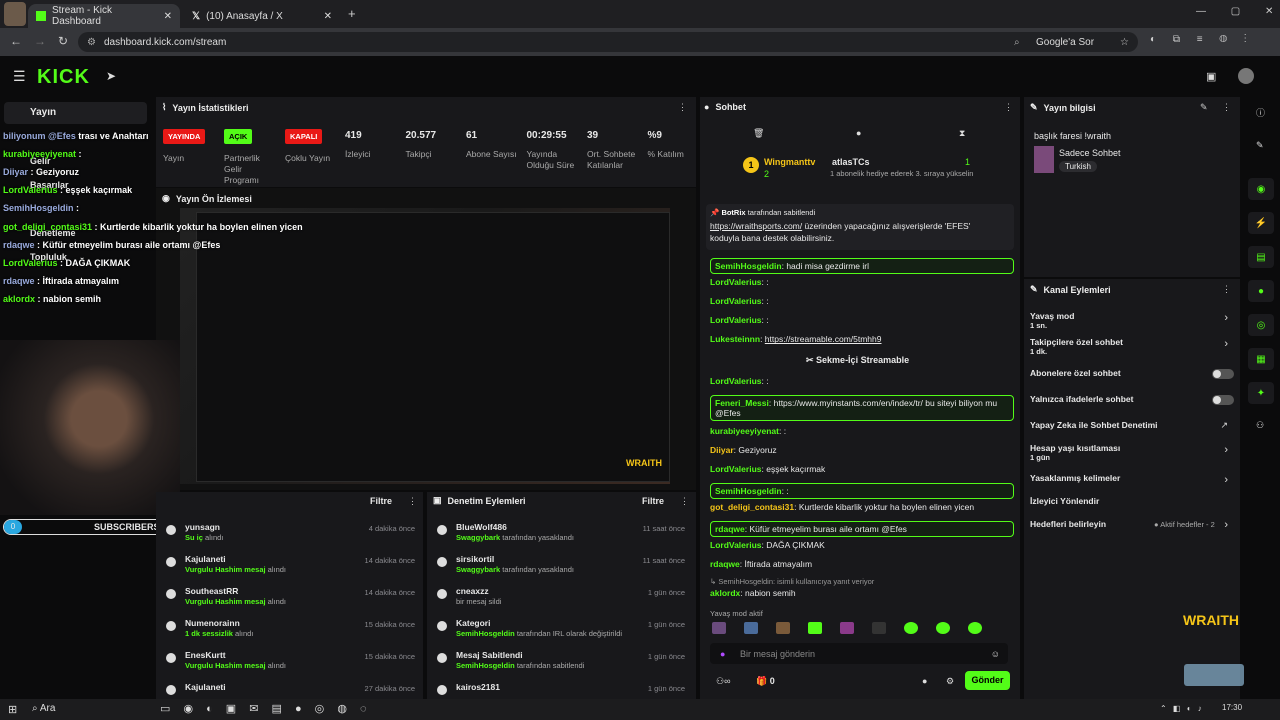 The width and height of the screenshot is (1280, 720). Describe the element at coordinates (789, 162) in the screenshot. I see `gifter-first-name: Wingmanttv` at that location.